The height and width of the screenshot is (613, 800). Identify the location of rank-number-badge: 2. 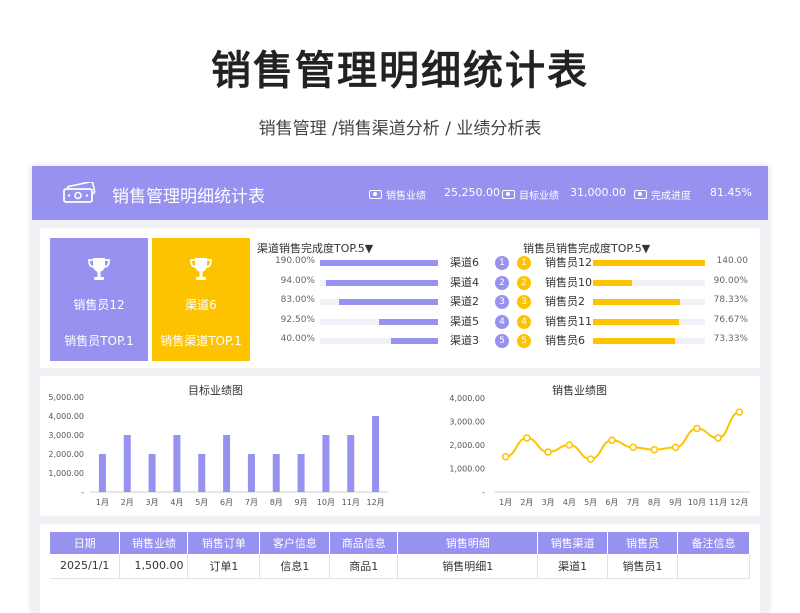
(524, 282).